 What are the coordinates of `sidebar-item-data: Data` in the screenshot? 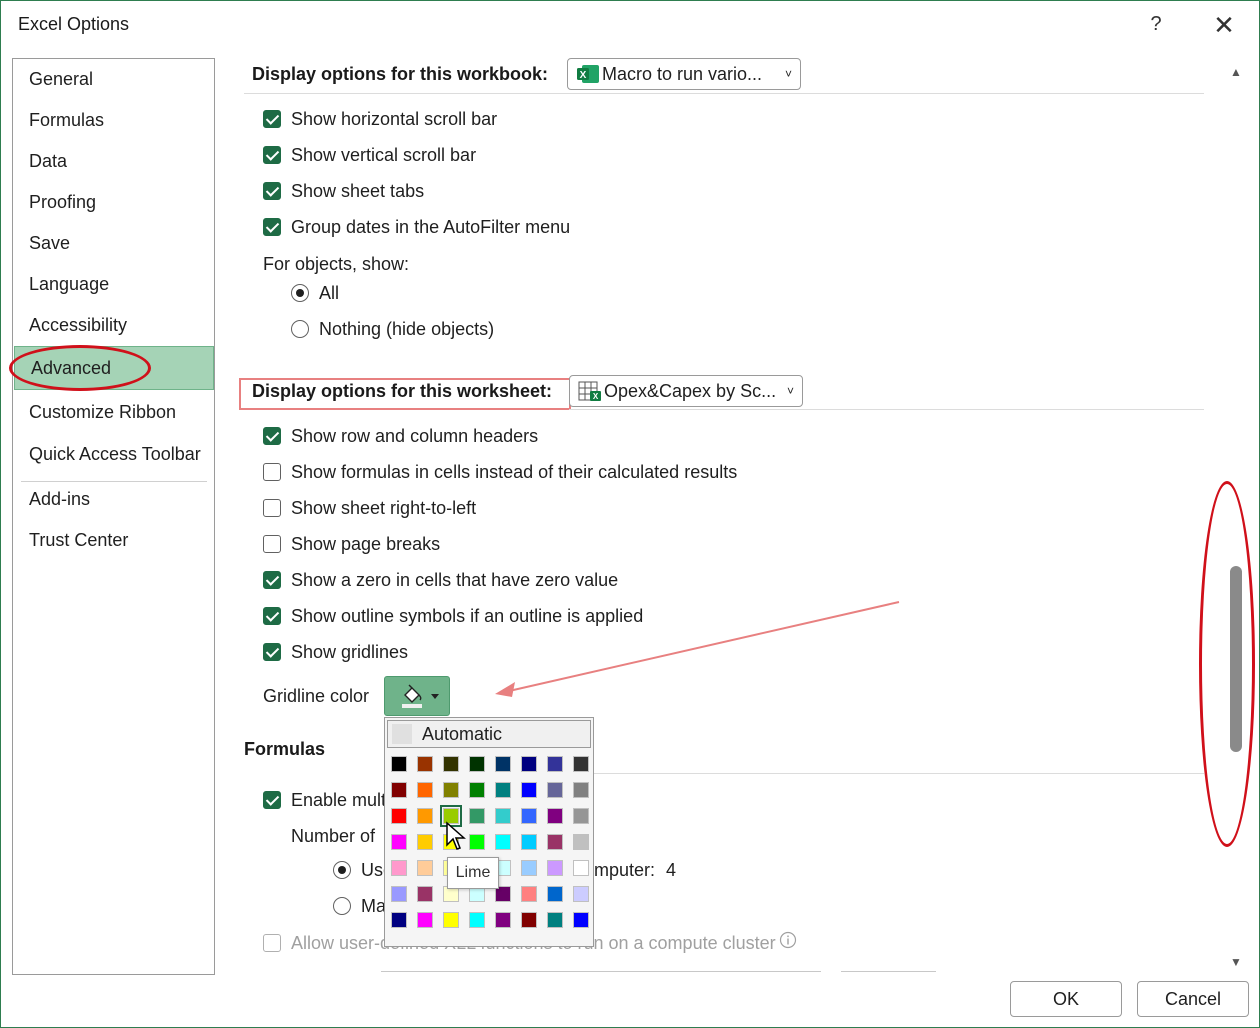 It's located at (113, 161).